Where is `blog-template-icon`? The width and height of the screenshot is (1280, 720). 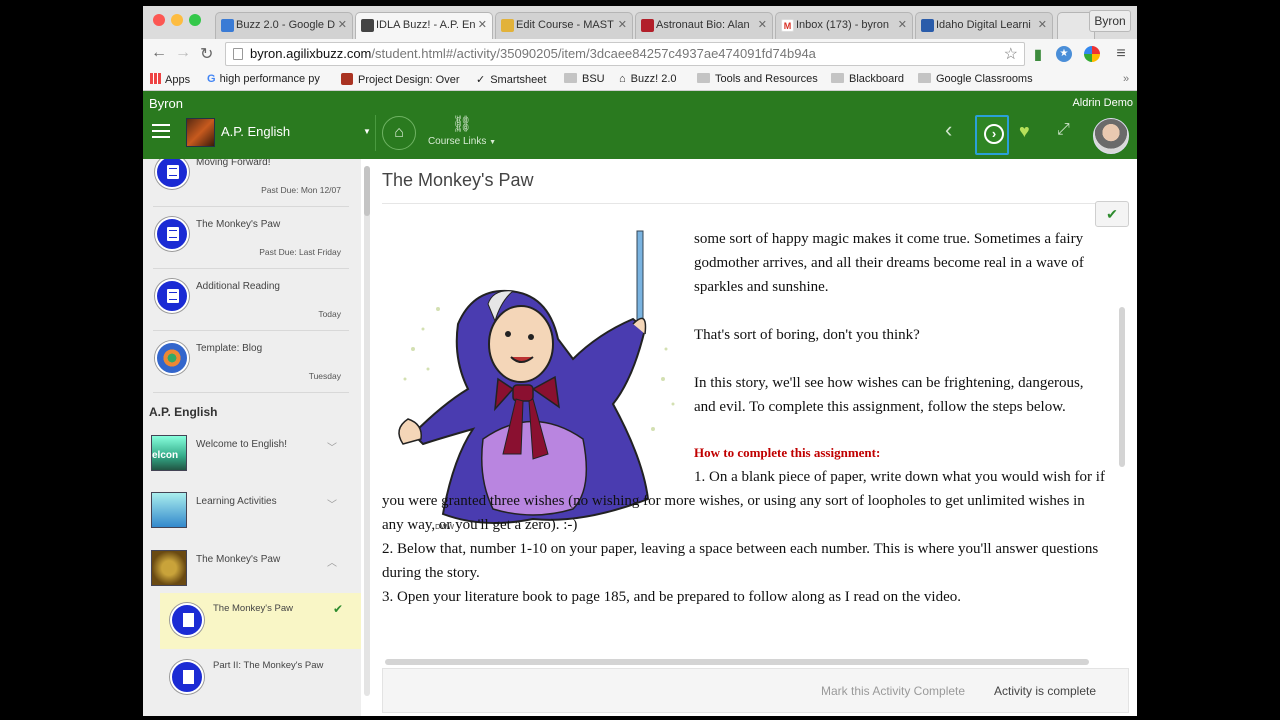
blog-template-icon is located at coordinates (172, 358).